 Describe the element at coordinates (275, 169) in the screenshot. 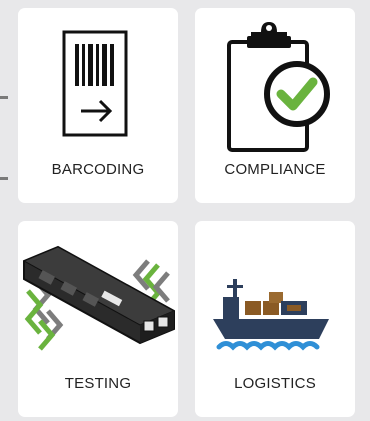

I see `compliance-label: COMPLIANCE` at that location.